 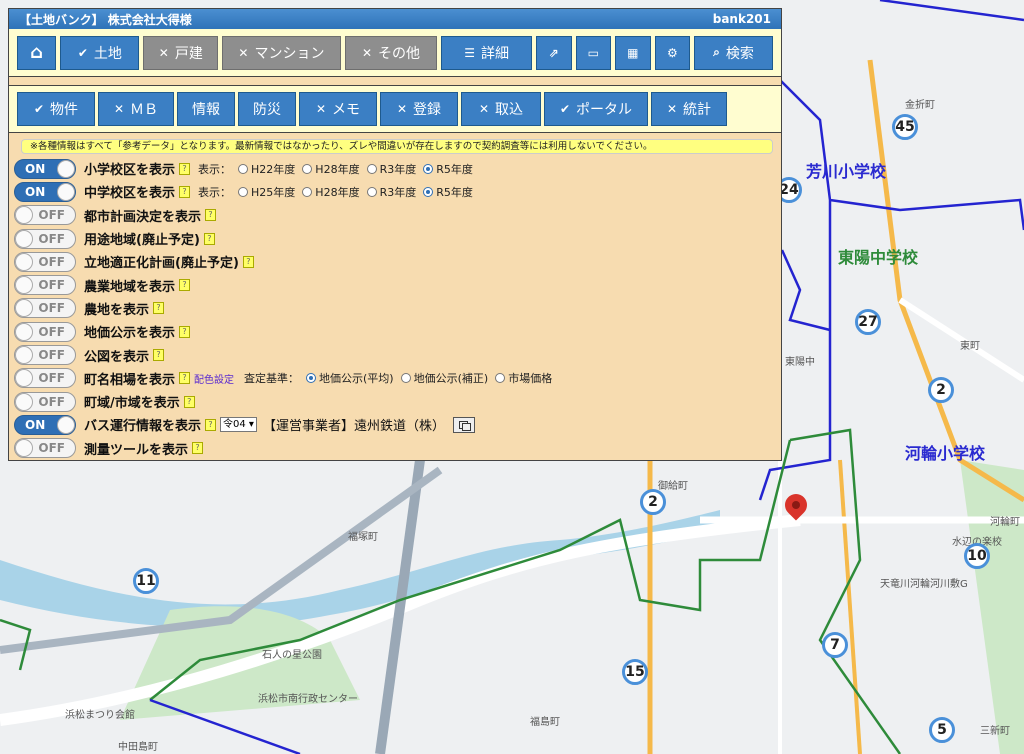 What do you see at coordinates (45, 238) in the screenshot?
I see `toggle-zoning: OFF` at bounding box center [45, 238].